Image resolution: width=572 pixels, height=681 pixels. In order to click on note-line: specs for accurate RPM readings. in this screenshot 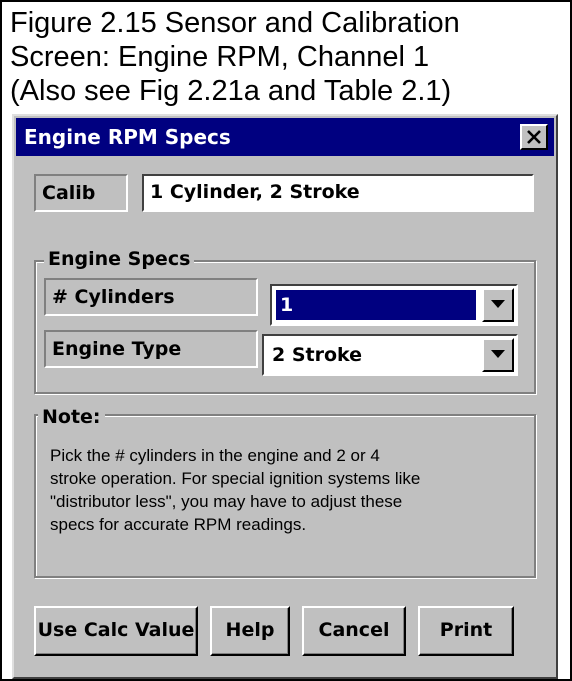, I will do `click(178, 524)`.